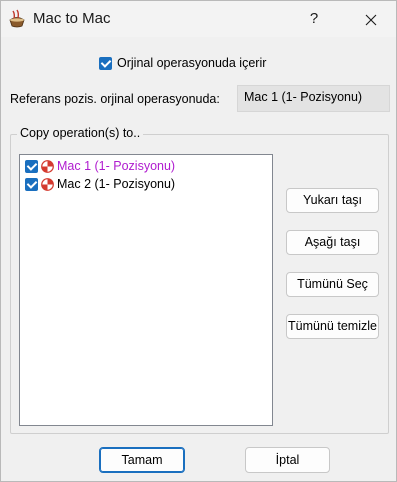  I want to click on include-original-checkbox, so click(105, 63).